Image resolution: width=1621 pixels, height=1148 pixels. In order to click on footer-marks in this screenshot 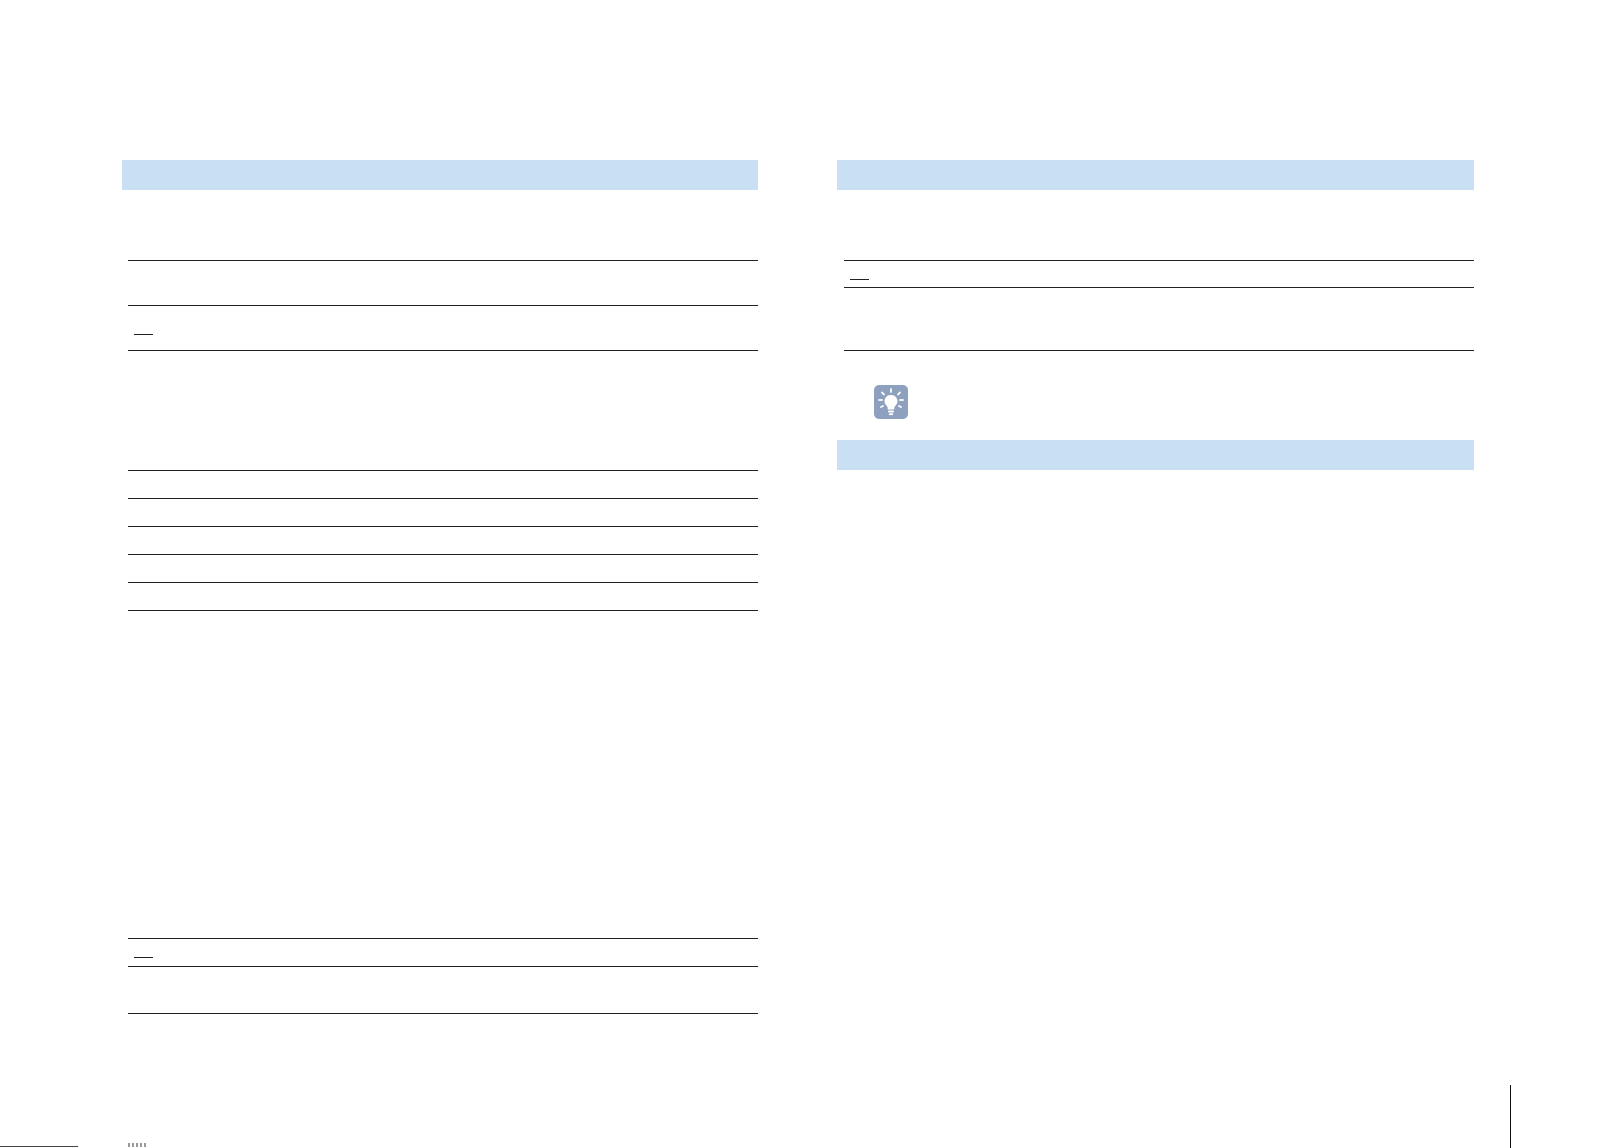, I will do `click(137, 1145)`.